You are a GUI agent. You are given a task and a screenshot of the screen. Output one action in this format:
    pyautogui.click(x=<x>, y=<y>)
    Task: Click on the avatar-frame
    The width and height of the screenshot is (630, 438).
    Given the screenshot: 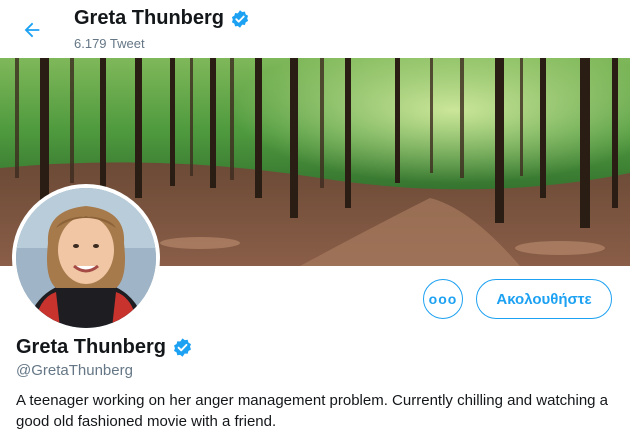 What is the action you would take?
    pyautogui.click(x=86, y=258)
    